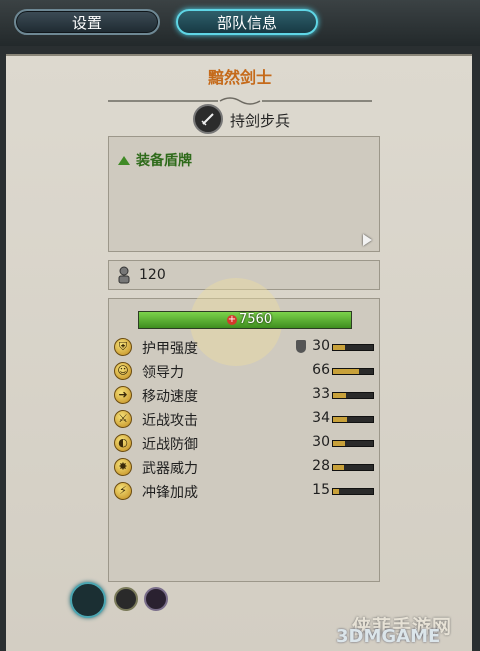  Describe the element at coordinates (170, 421) in the screenshot. I see `stat-label: 近战攻击` at that location.